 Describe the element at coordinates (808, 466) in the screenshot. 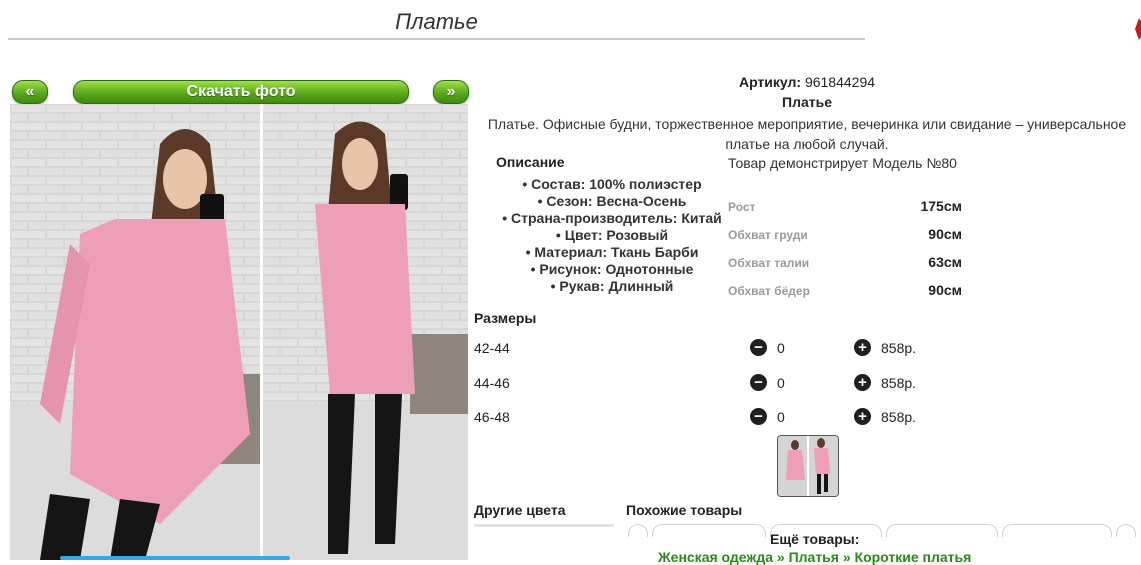

I see `photo-thumbnail` at that location.